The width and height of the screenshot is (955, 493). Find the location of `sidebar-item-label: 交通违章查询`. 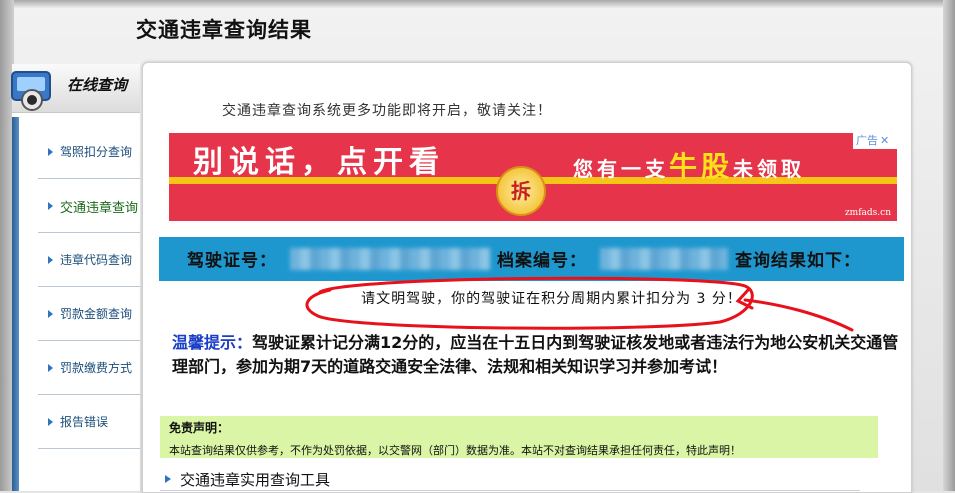

sidebar-item-label: 交通违章查询 is located at coordinates (99, 208).